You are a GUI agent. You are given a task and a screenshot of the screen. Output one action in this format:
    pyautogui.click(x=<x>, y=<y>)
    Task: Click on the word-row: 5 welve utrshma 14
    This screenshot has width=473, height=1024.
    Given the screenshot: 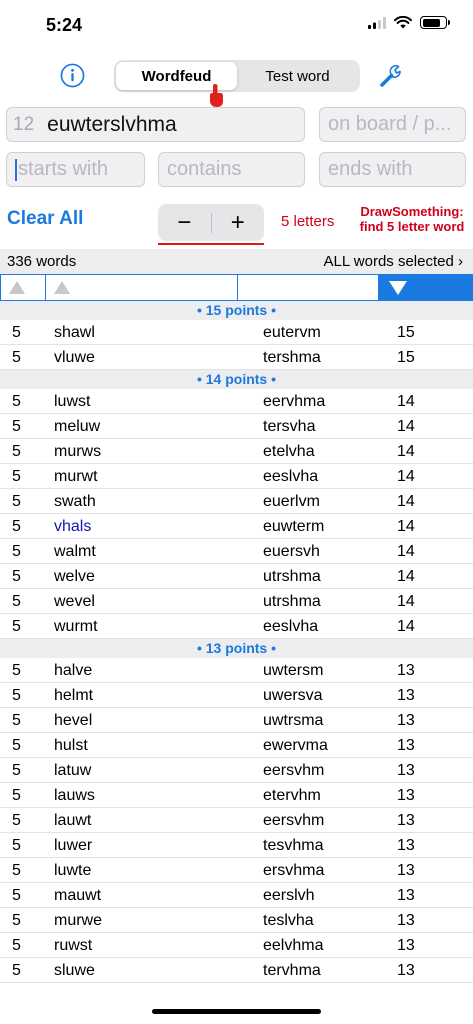 What is the action you would take?
    pyautogui.click(x=236, y=576)
    